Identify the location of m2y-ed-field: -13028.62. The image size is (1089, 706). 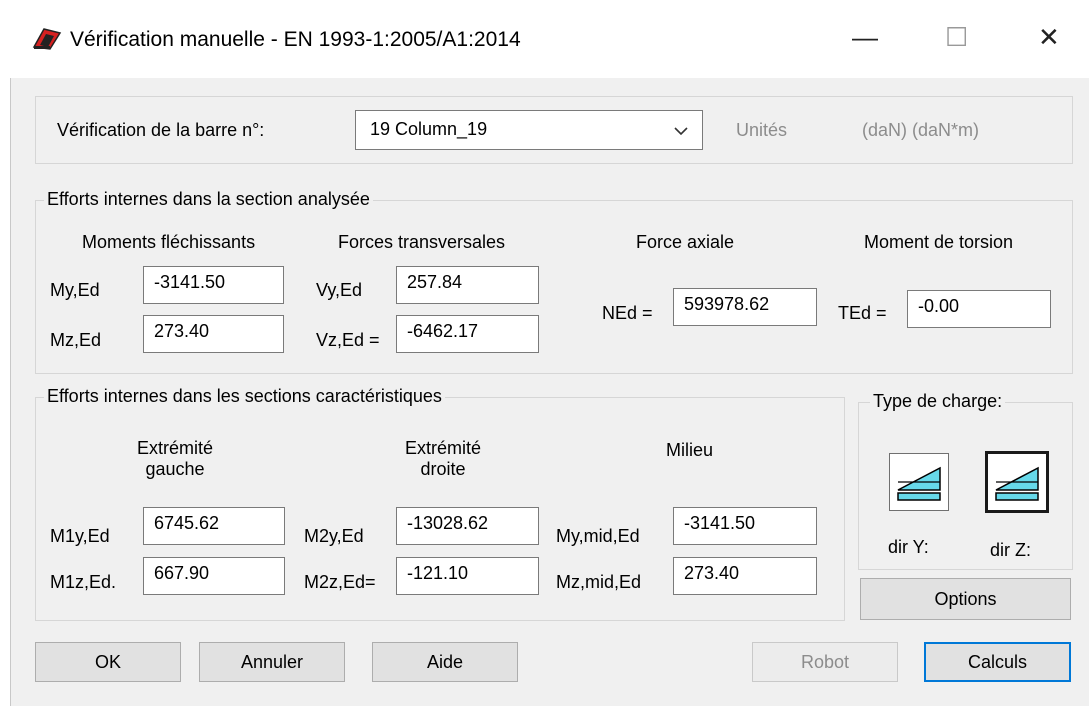
(467, 526).